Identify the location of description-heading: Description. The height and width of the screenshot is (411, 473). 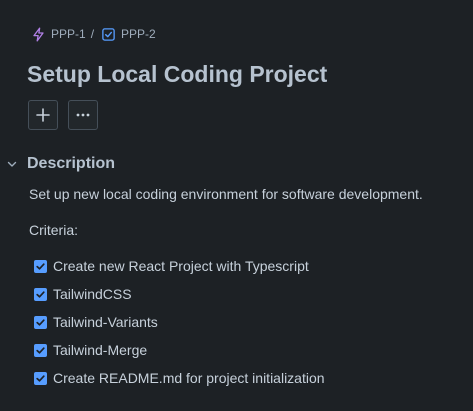
(71, 163).